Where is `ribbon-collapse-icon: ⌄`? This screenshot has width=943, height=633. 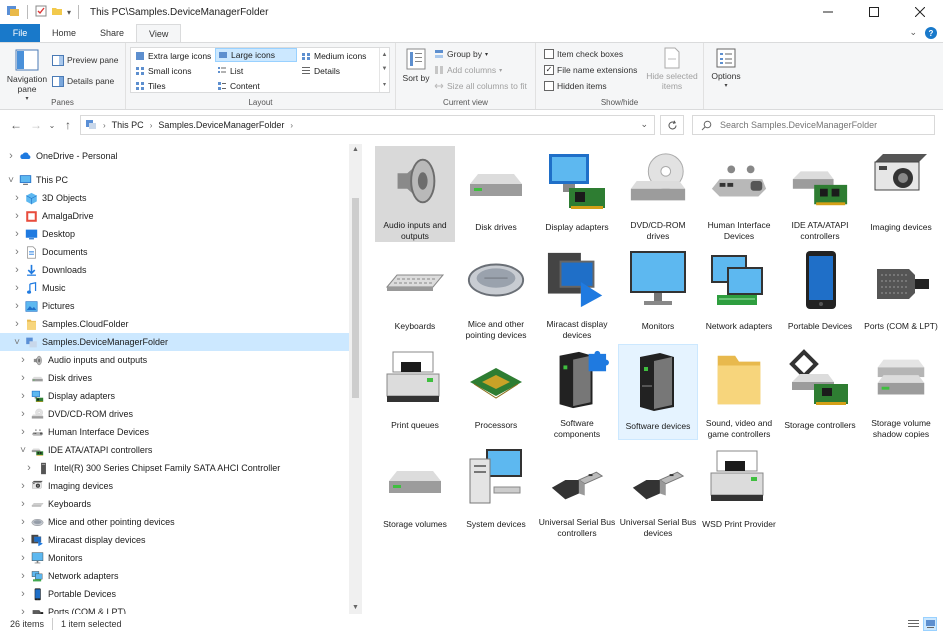
ribbon-collapse-icon: ⌄ is located at coordinates (913, 32).